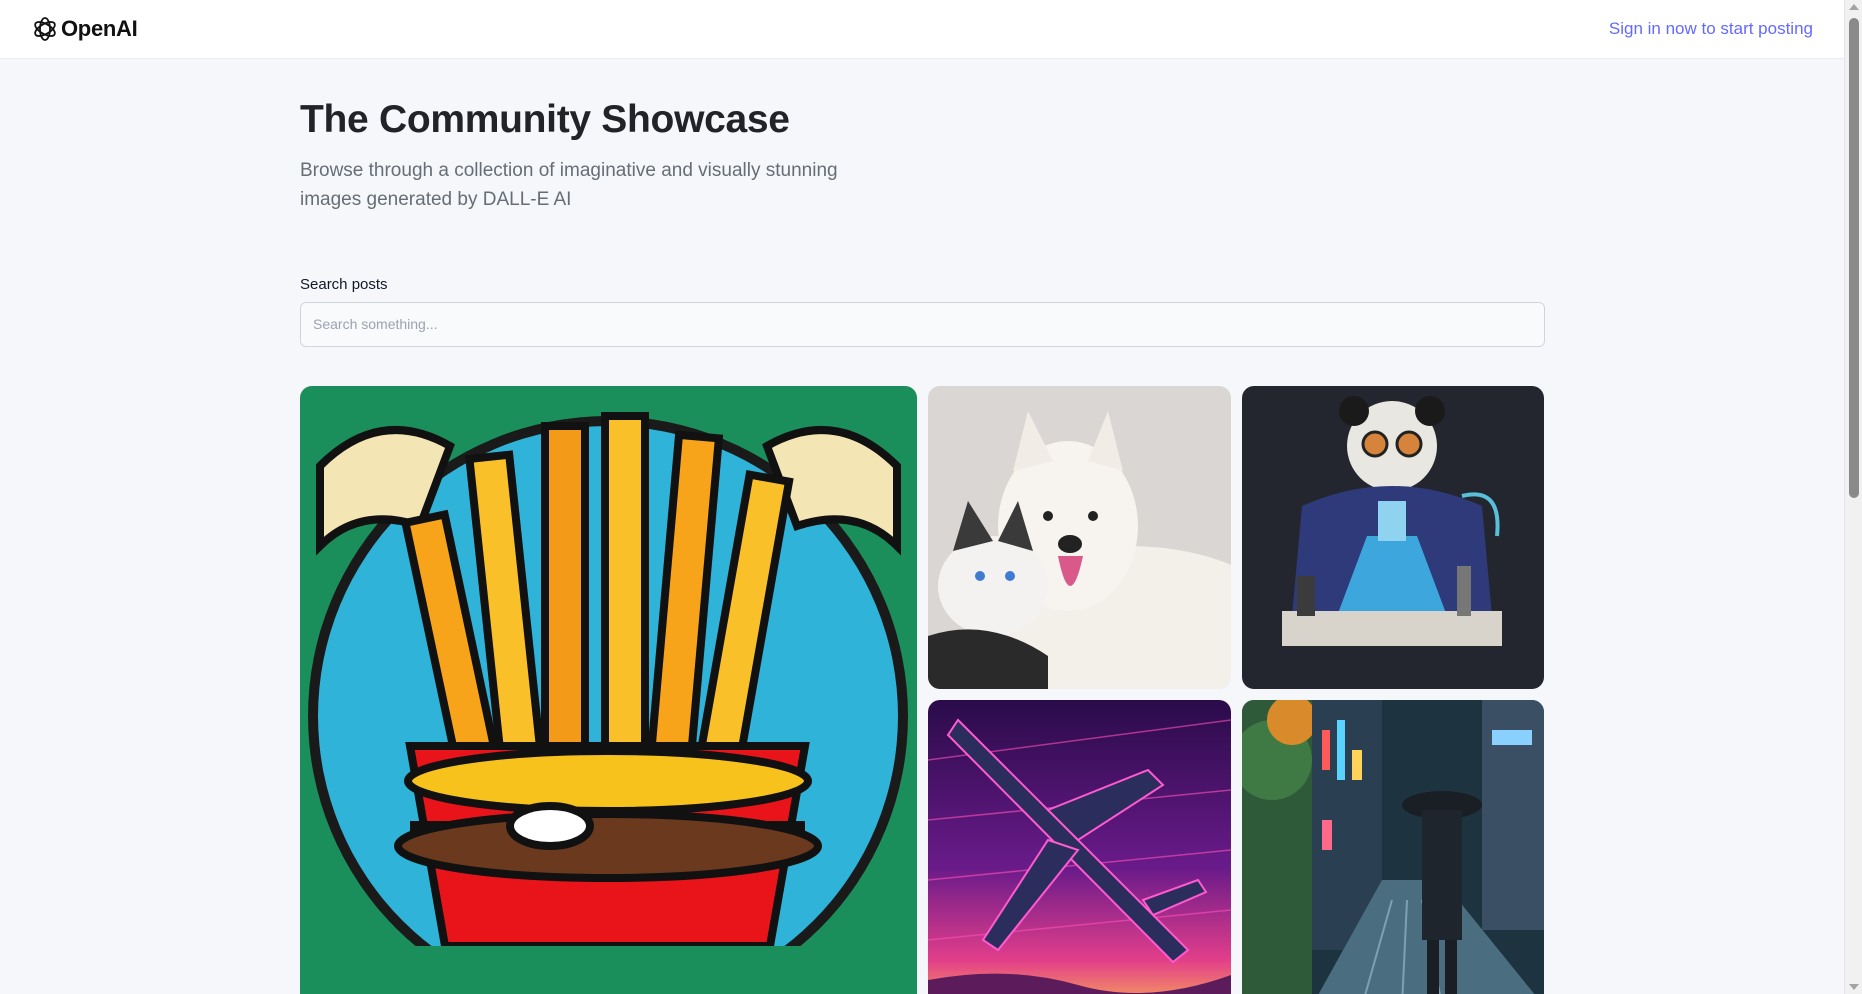 The height and width of the screenshot is (994, 1862). I want to click on top-navbar: OpenAI Sign in now to start posting, so click(922, 29).